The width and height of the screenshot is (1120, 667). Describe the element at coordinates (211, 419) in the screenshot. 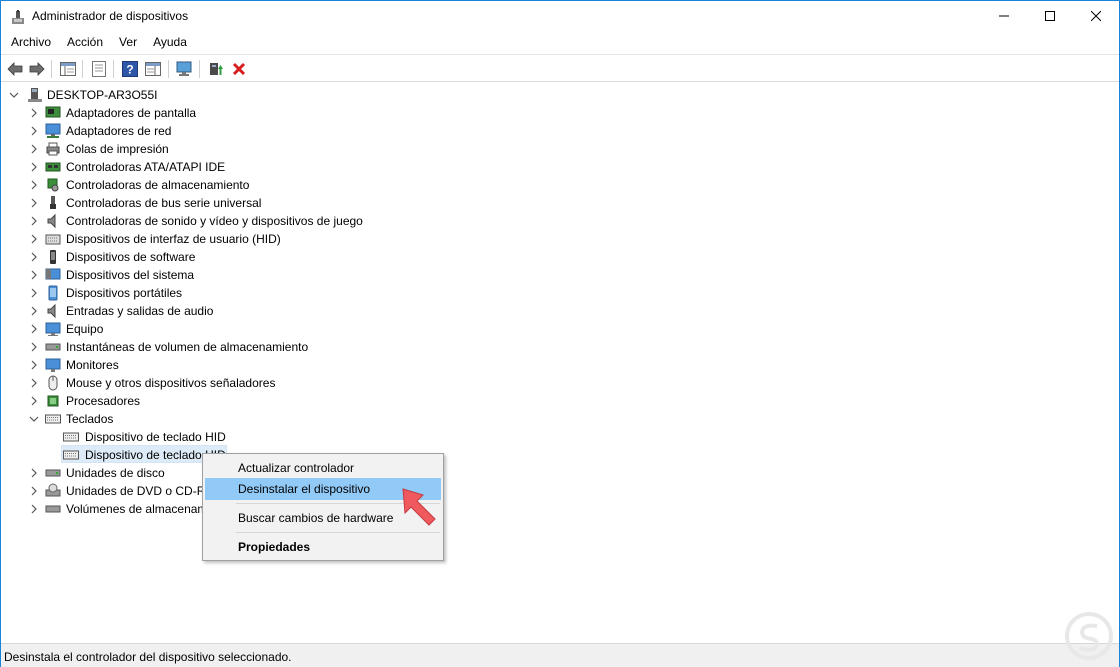

I see `tree-category-17: Teclados` at that location.